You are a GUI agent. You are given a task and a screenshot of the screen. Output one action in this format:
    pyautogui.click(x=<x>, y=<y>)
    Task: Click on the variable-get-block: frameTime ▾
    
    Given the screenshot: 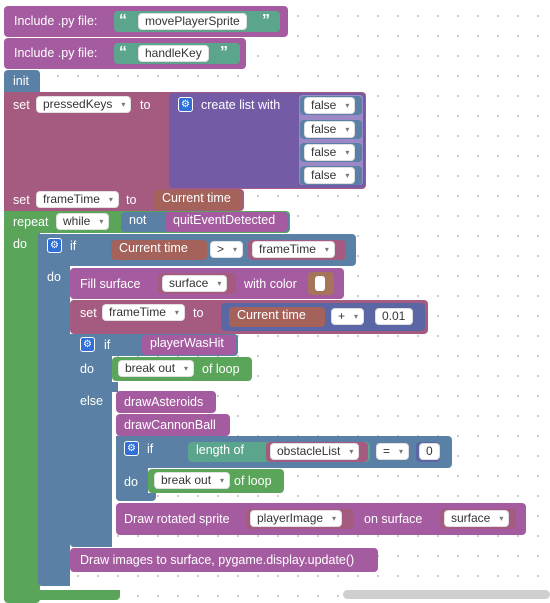 What is the action you would take?
    pyautogui.click(x=297, y=250)
    